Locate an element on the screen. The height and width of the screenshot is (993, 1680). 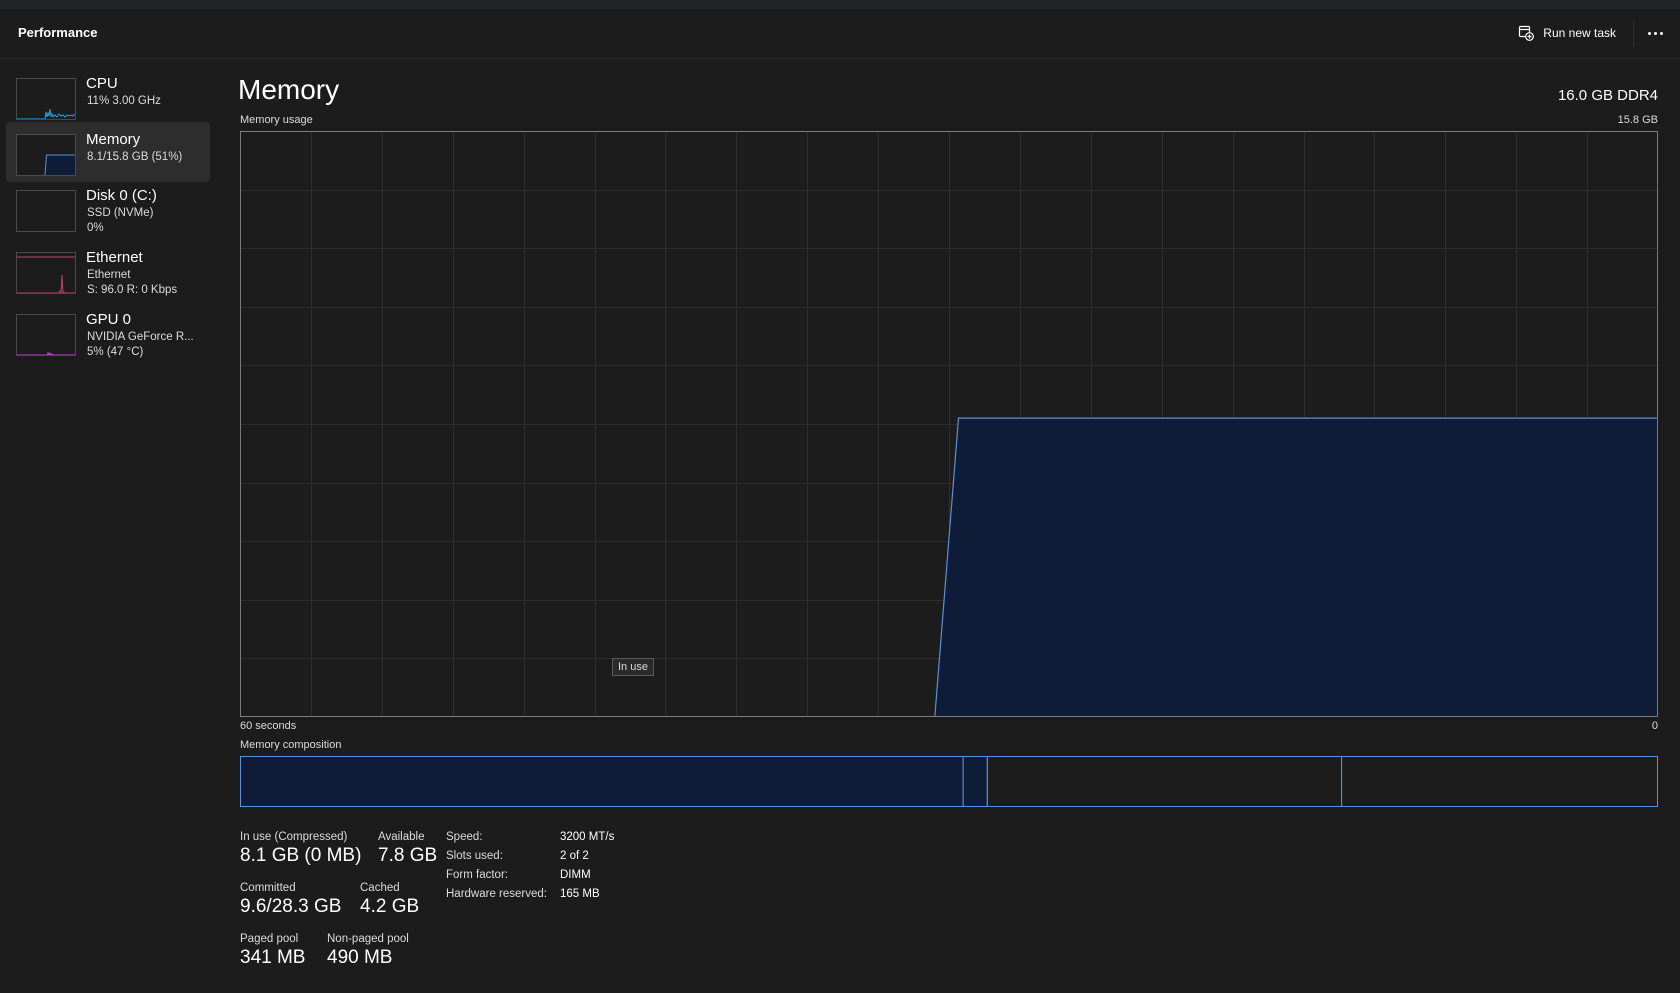
stat-value: 490 MB is located at coordinates (360, 957).